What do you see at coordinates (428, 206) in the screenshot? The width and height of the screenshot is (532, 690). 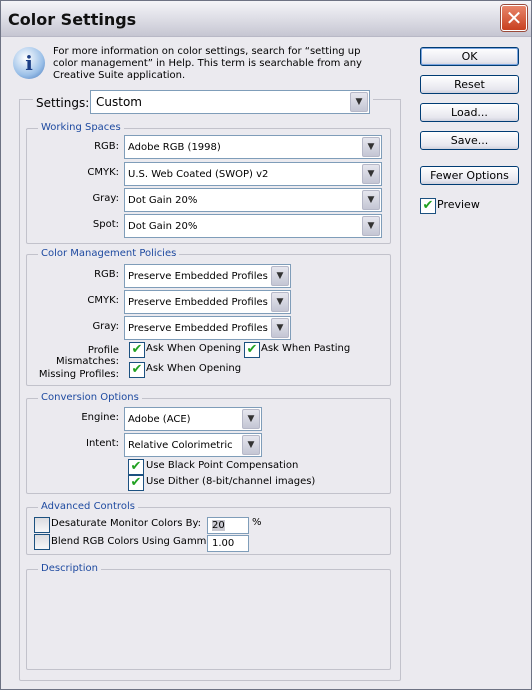 I see `preview-checkbox: ✔` at bounding box center [428, 206].